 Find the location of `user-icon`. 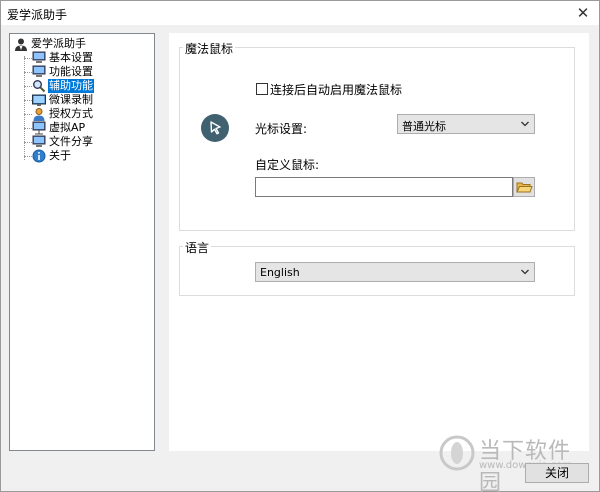

user-icon is located at coordinates (39, 114).